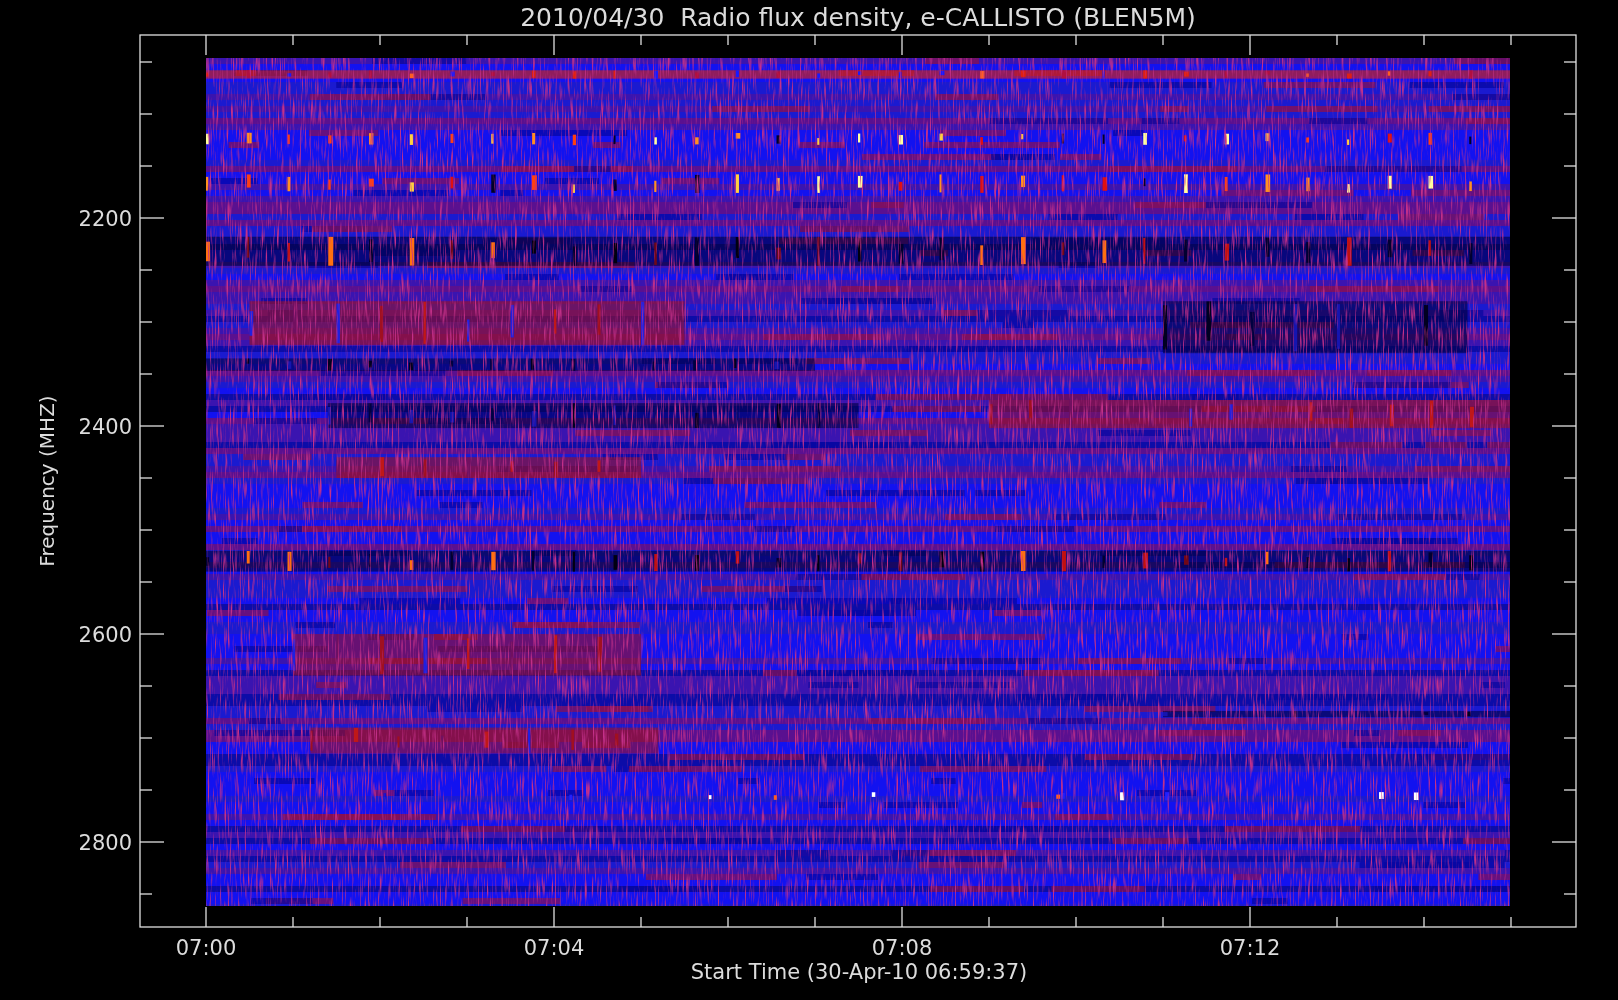 The width and height of the screenshot is (1618, 1000). Describe the element at coordinates (105, 843) in the screenshot. I see `y-tick-label: 2800` at that location.